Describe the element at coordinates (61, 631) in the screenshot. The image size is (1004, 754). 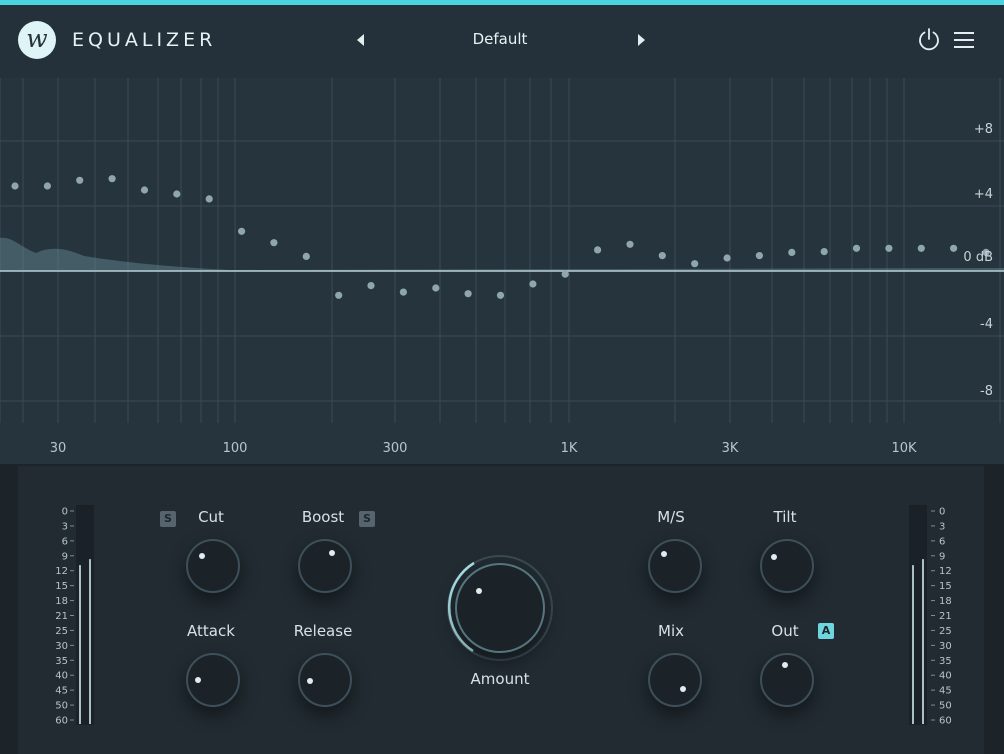
I see `meter-scale-label: 25` at that location.